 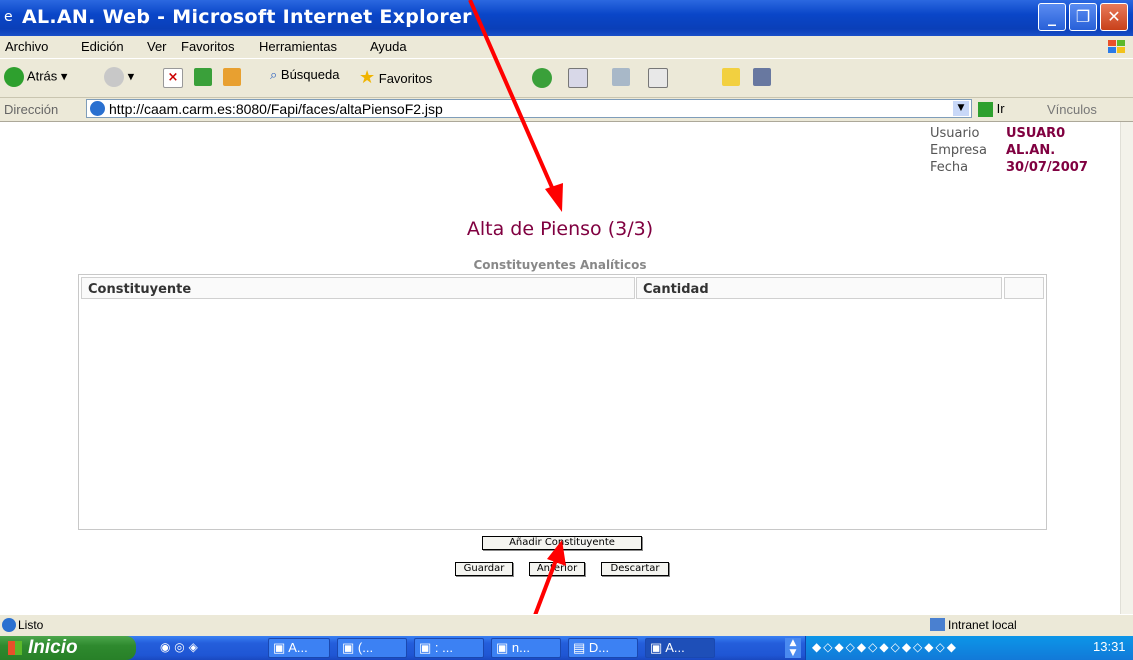 What do you see at coordinates (566, 625) in the screenshot?
I see `status-bar: Listo Intranet local` at bounding box center [566, 625].